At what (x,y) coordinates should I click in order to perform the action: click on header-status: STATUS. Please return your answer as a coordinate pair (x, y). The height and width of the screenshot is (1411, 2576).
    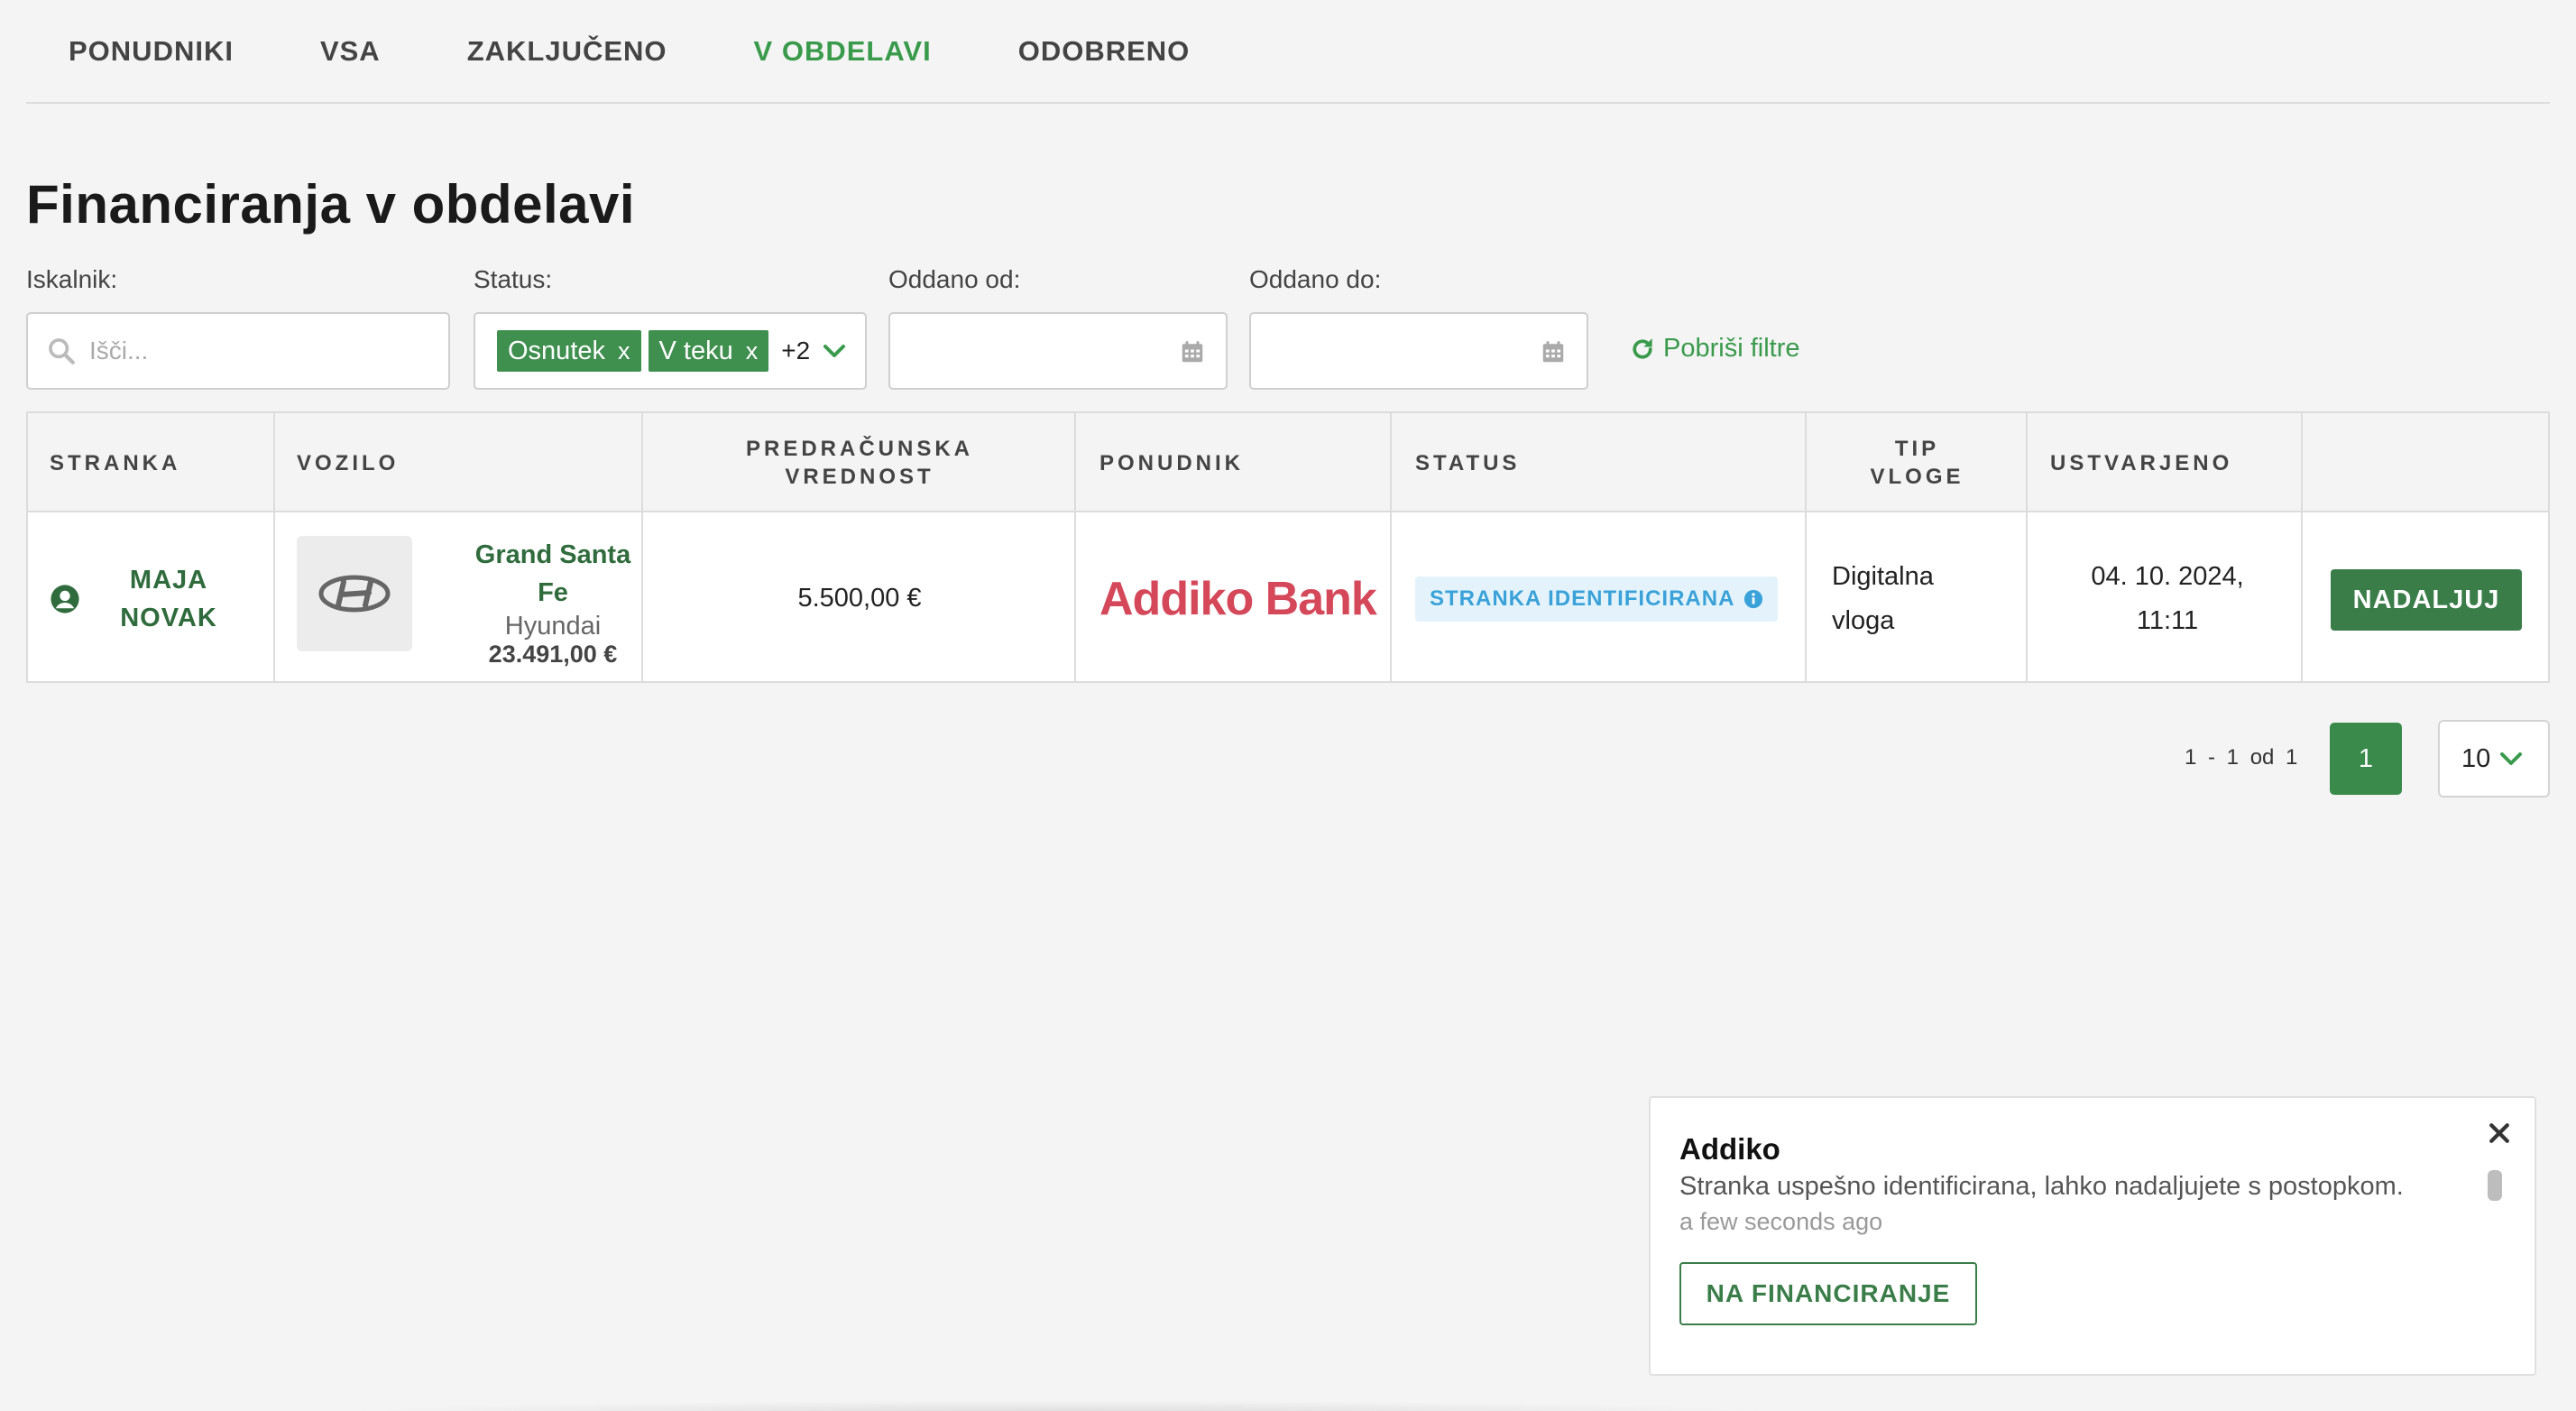
    Looking at the image, I should click on (1468, 462).